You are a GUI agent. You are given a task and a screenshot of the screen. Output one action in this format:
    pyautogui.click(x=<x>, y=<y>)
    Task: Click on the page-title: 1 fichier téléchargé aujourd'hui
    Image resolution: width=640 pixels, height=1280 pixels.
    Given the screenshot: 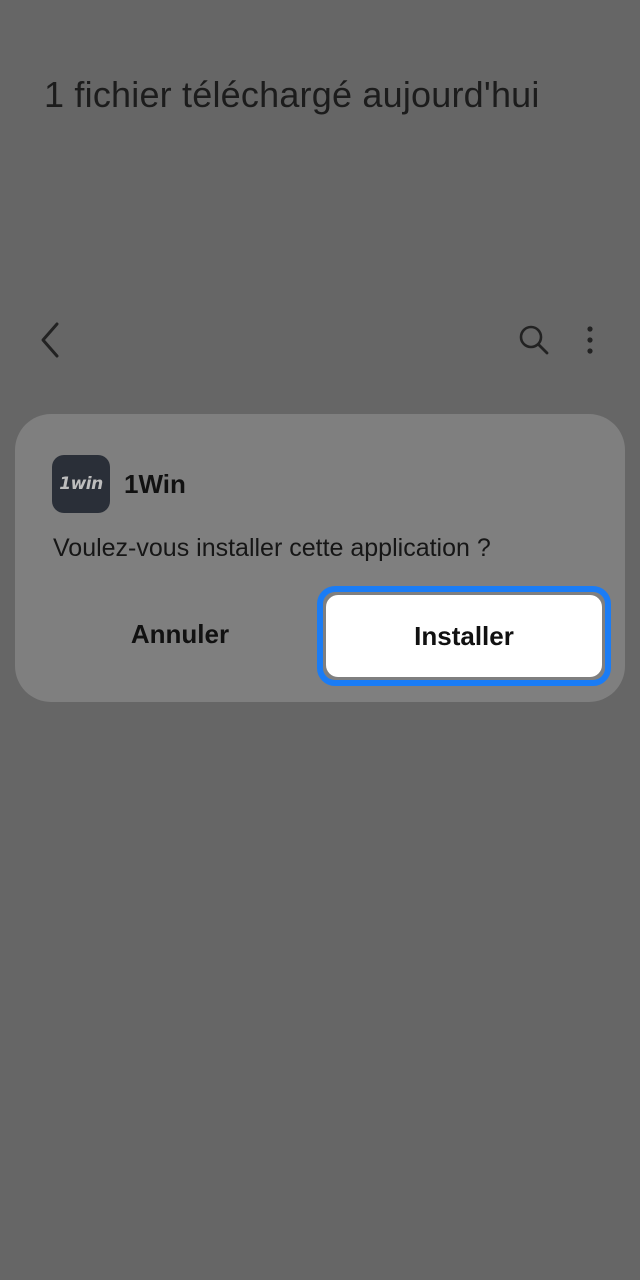 What is the action you would take?
    pyautogui.click(x=292, y=94)
    